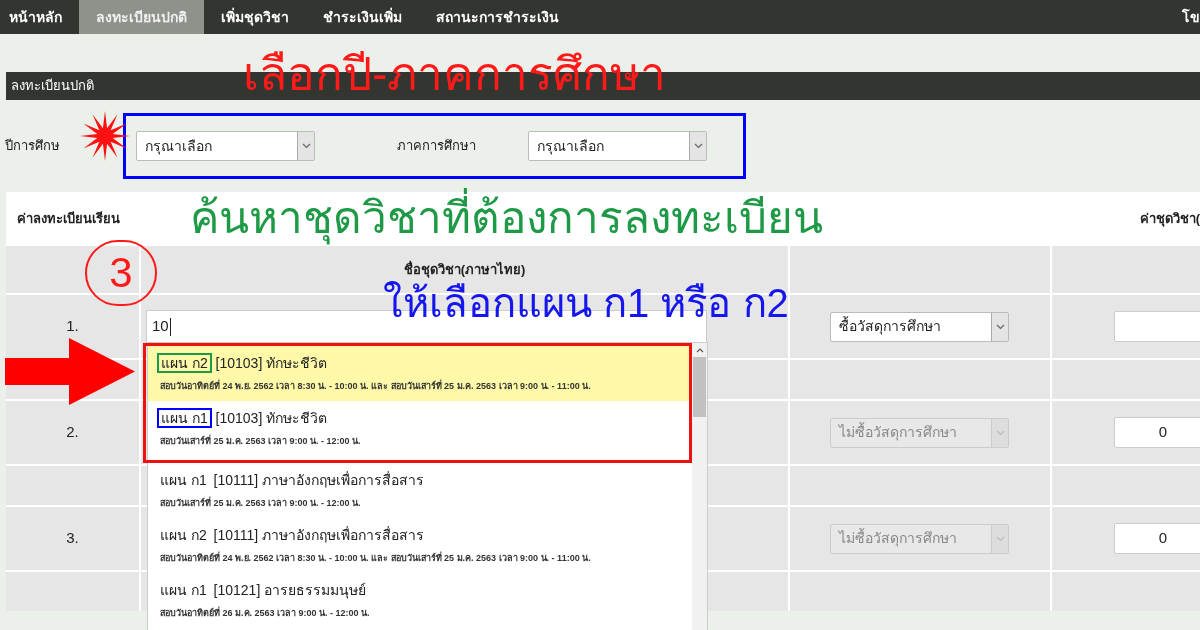  Describe the element at coordinates (699, 350) in the screenshot. I see `scroll-up-icon` at that location.